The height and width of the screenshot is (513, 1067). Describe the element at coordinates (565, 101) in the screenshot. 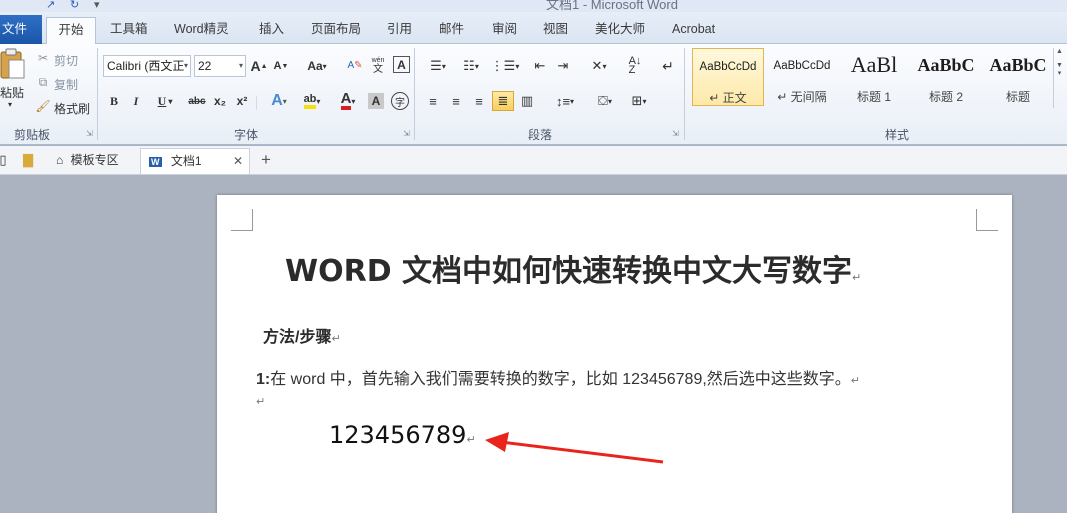

I see `line-spacing-icon: ↕≡ ▾` at that location.